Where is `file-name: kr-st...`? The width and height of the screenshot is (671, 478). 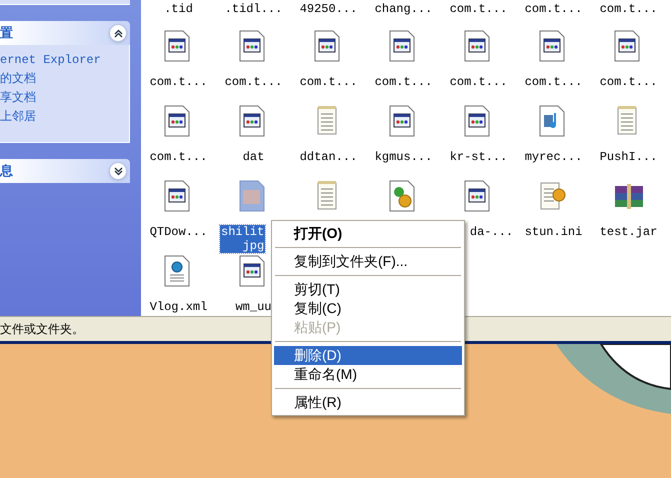 file-name: kr-st... is located at coordinates (478, 157).